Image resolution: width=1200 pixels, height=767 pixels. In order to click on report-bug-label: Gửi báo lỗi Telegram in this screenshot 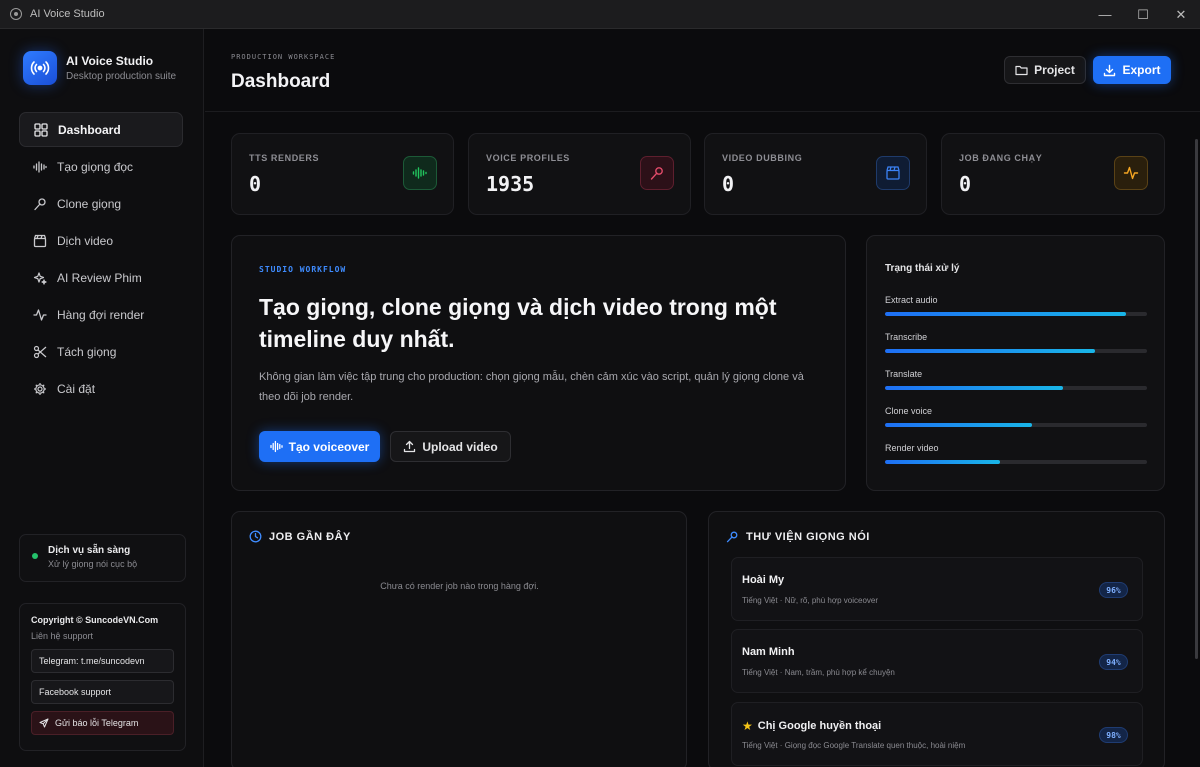, I will do `click(97, 723)`.